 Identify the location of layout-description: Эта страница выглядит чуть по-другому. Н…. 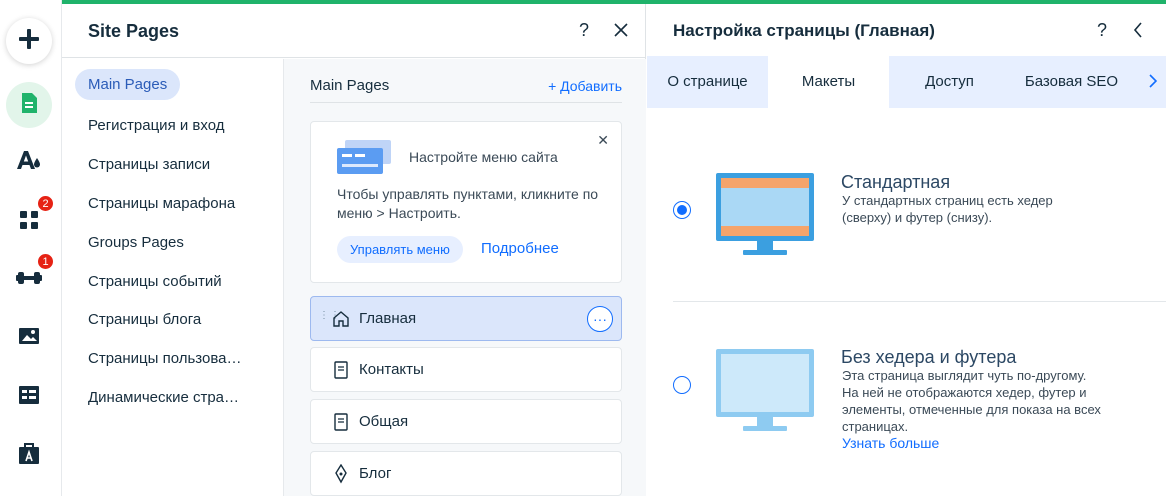
(971, 401).